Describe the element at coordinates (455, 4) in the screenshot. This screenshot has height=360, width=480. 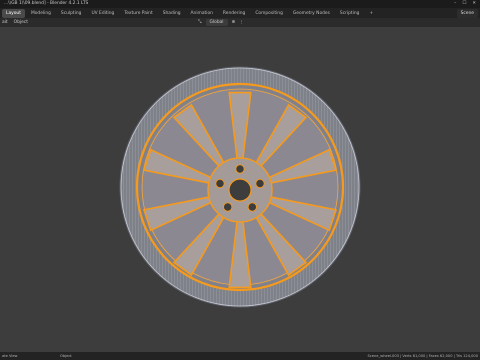
I see `minimize-button: –` at that location.